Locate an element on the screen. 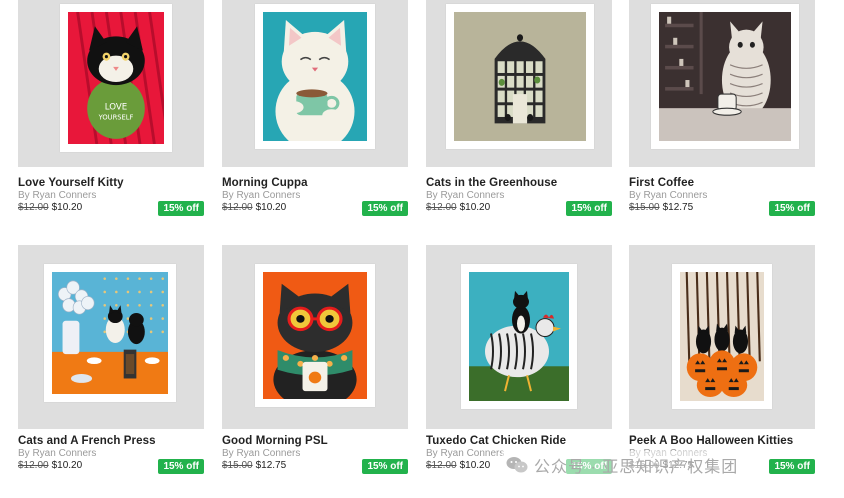  product-title: Love Yourself Kitty is located at coordinates (71, 183).